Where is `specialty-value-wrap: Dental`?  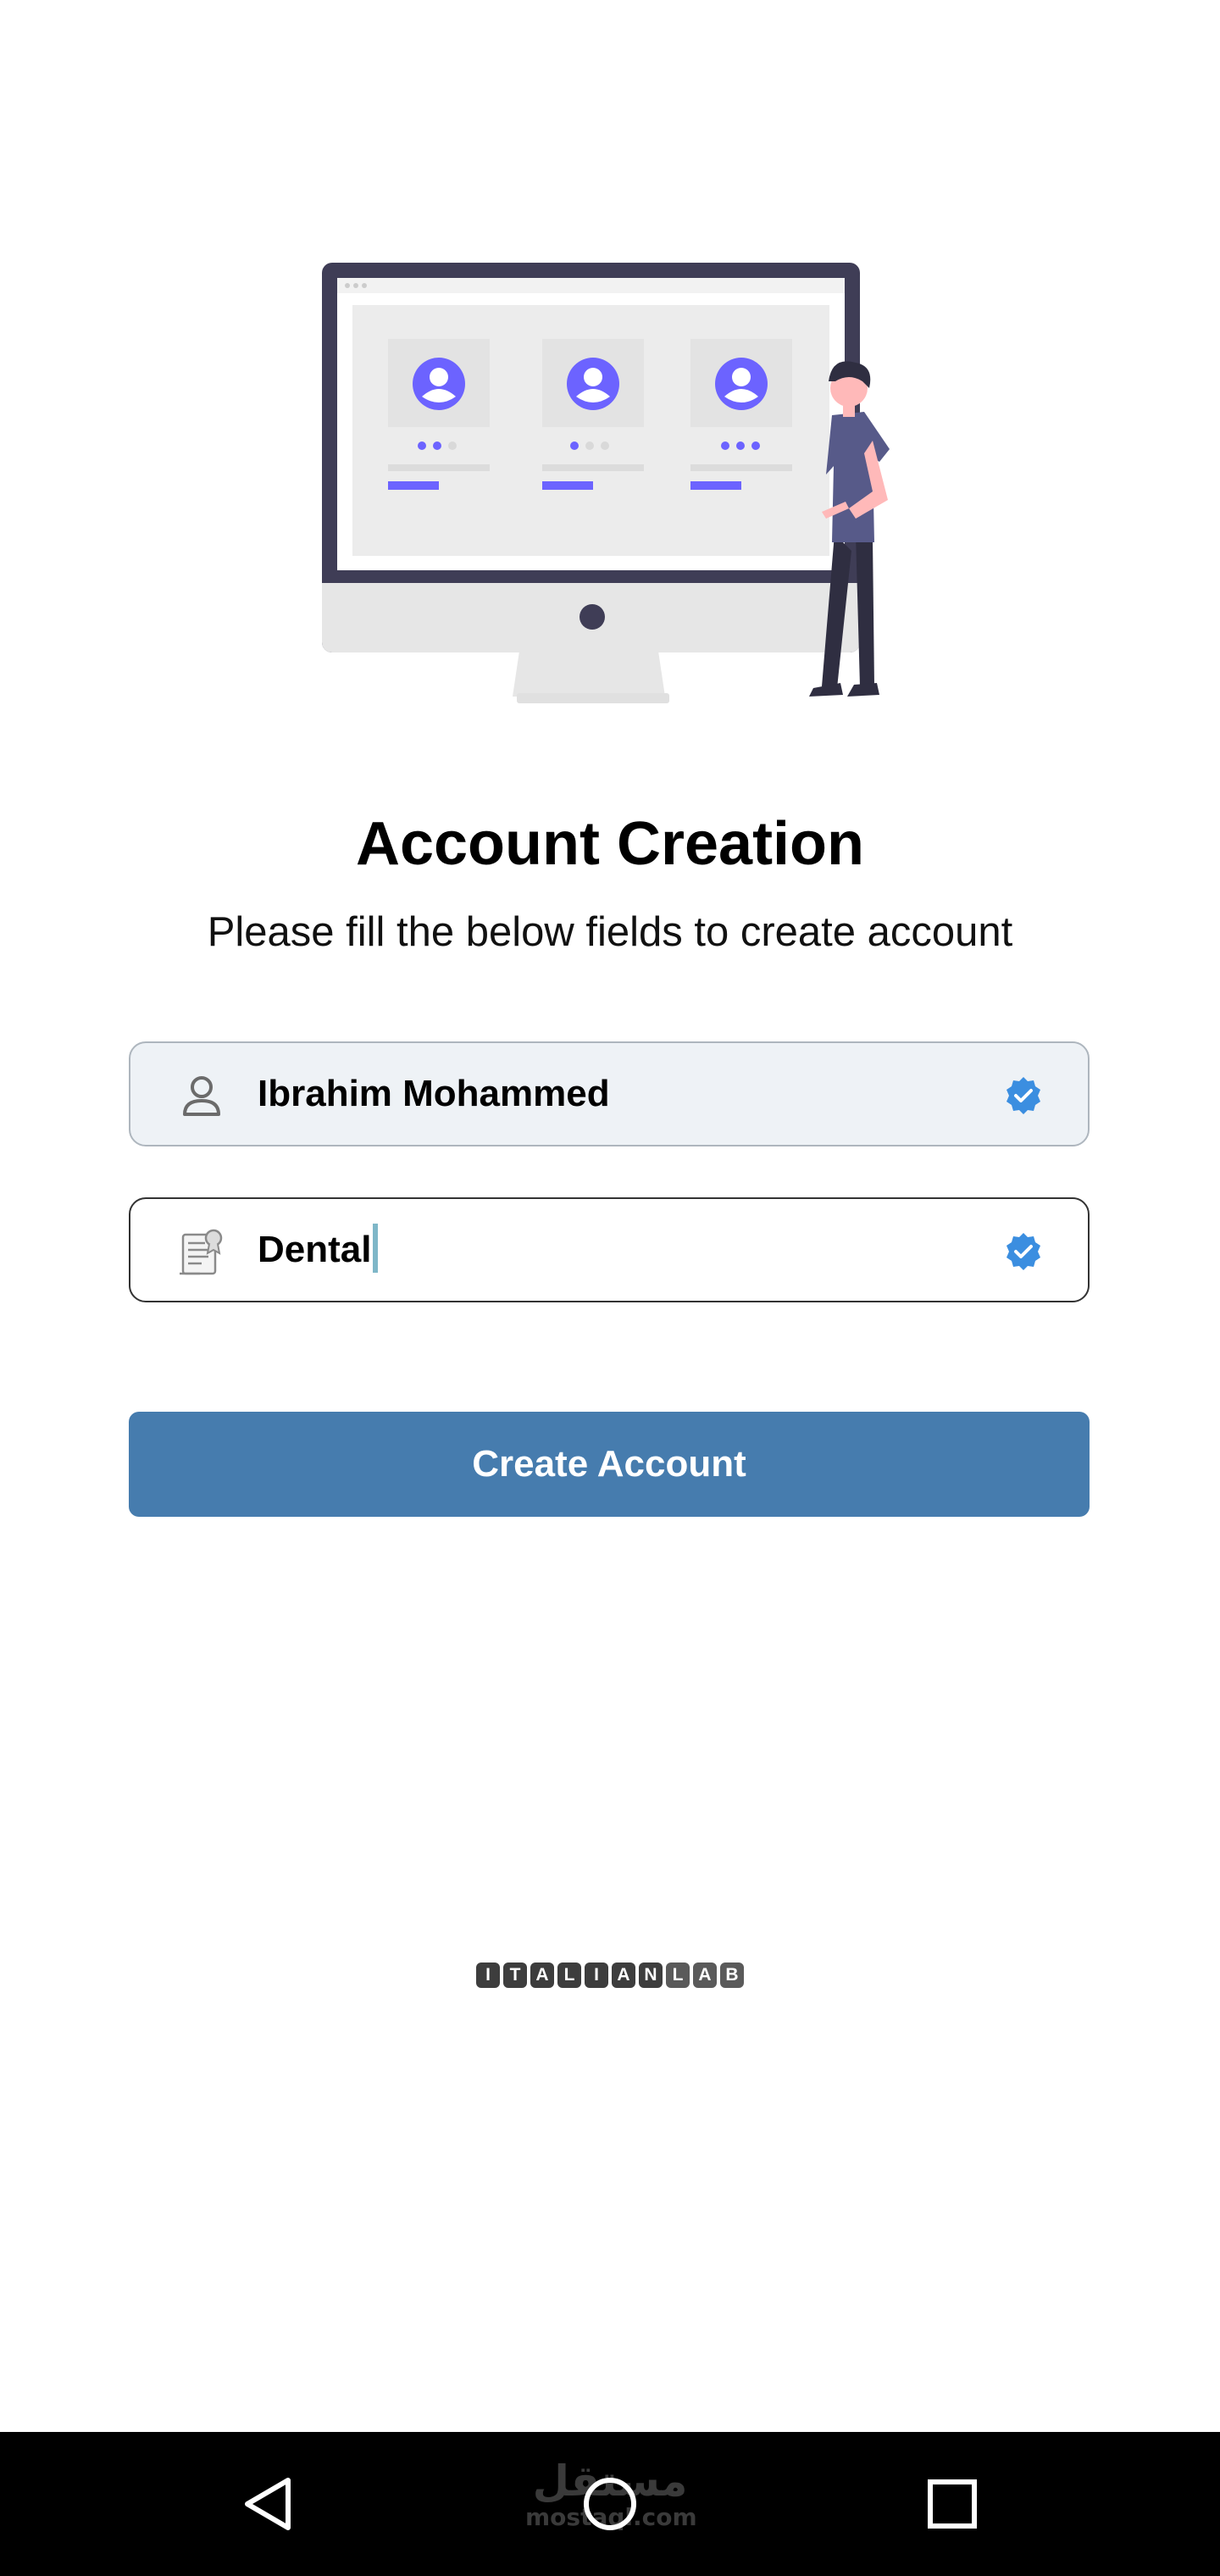 specialty-value-wrap: Dental is located at coordinates (318, 1250).